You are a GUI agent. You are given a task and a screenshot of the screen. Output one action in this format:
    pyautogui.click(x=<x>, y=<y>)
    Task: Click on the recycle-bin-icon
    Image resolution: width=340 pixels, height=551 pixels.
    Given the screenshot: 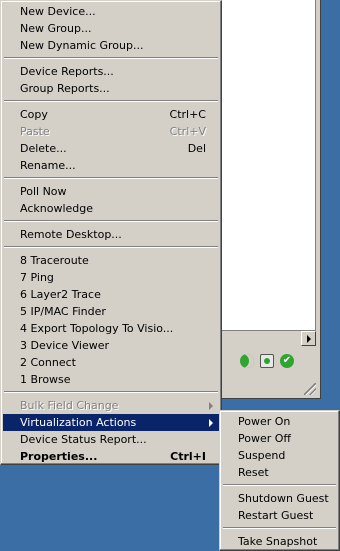 What is the action you would take?
    pyautogui.click(x=267, y=361)
    